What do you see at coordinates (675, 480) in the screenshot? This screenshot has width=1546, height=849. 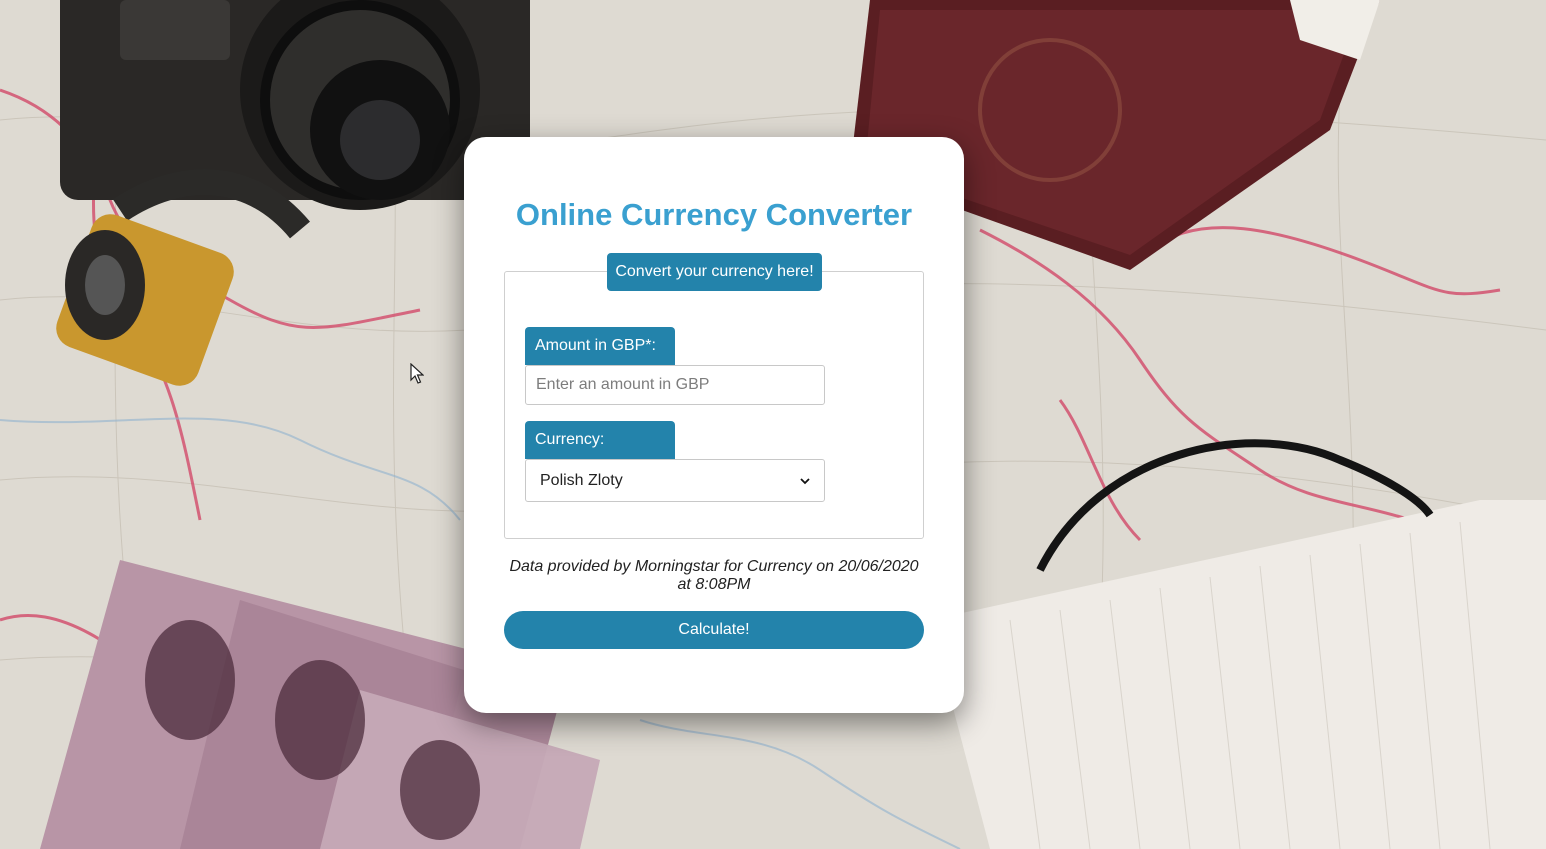 I see `currency-select: Polish Zloty` at bounding box center [675, 480].